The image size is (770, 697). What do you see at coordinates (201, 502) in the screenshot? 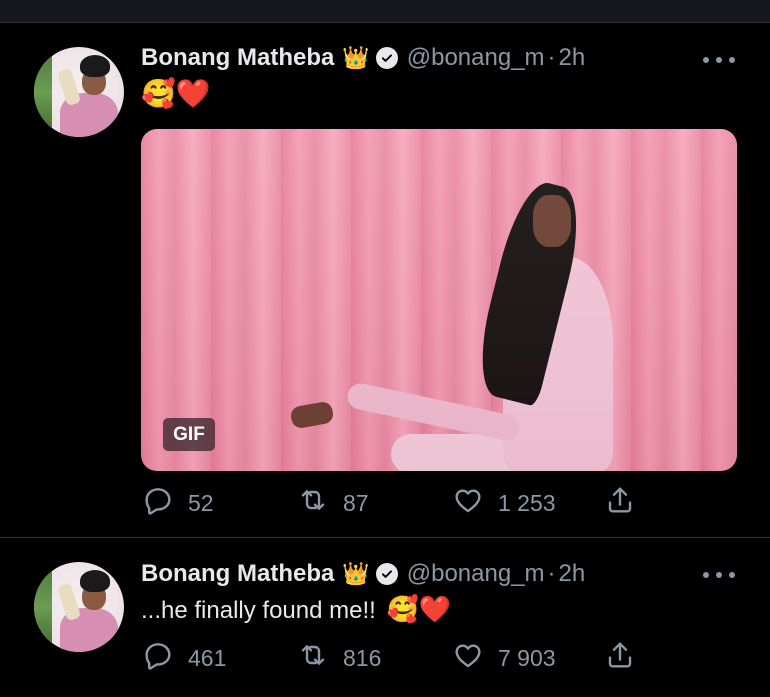
I see `reply-count: 52` at bounding box center [201, 502].